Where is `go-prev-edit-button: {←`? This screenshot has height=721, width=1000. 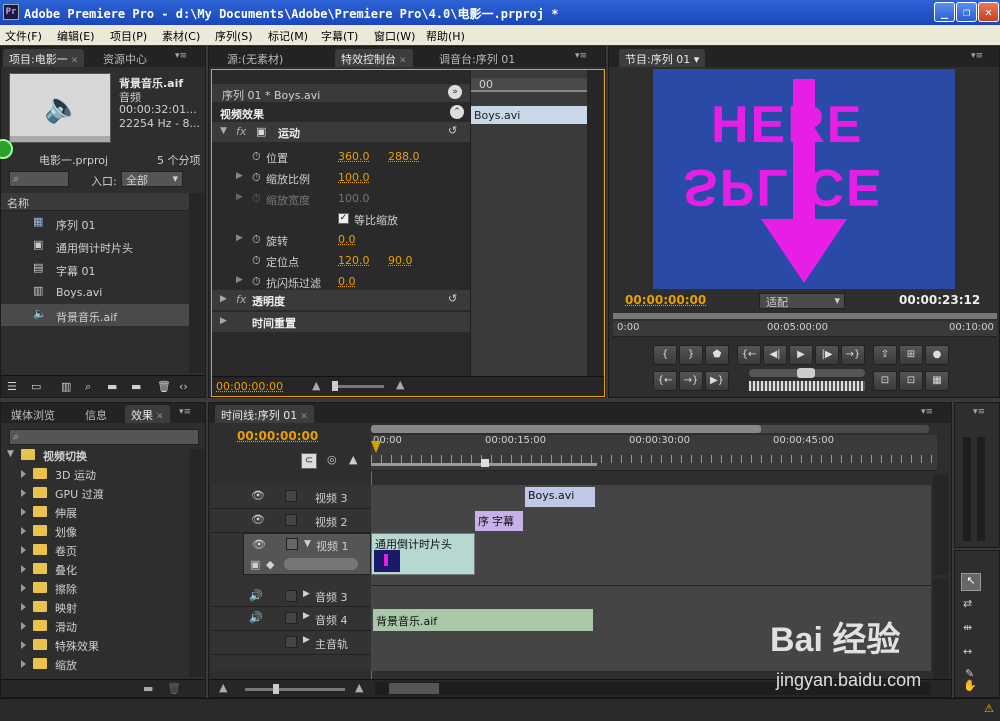 go-prev-edit-button: {← is located at coordinates (665, 381).